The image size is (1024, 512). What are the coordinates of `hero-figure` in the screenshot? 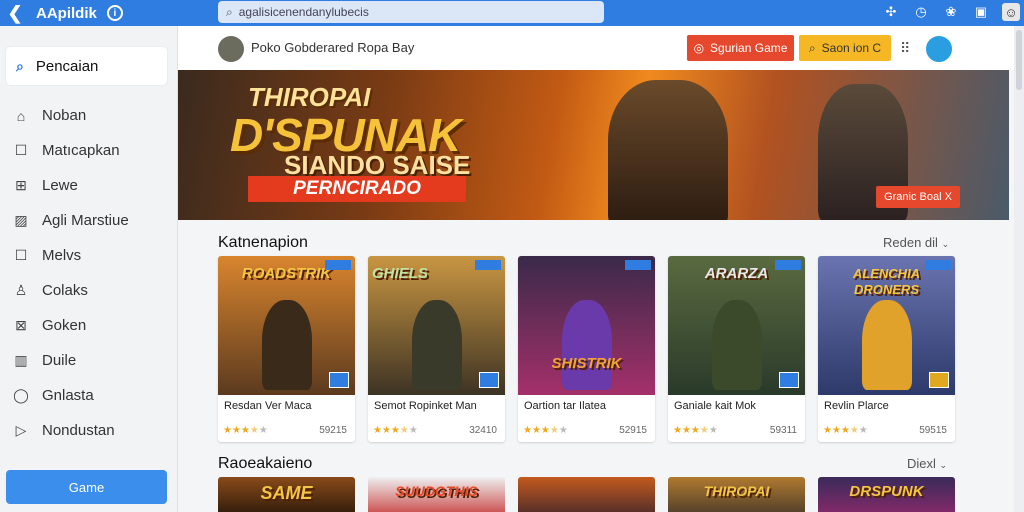 It's located at (668, 150).